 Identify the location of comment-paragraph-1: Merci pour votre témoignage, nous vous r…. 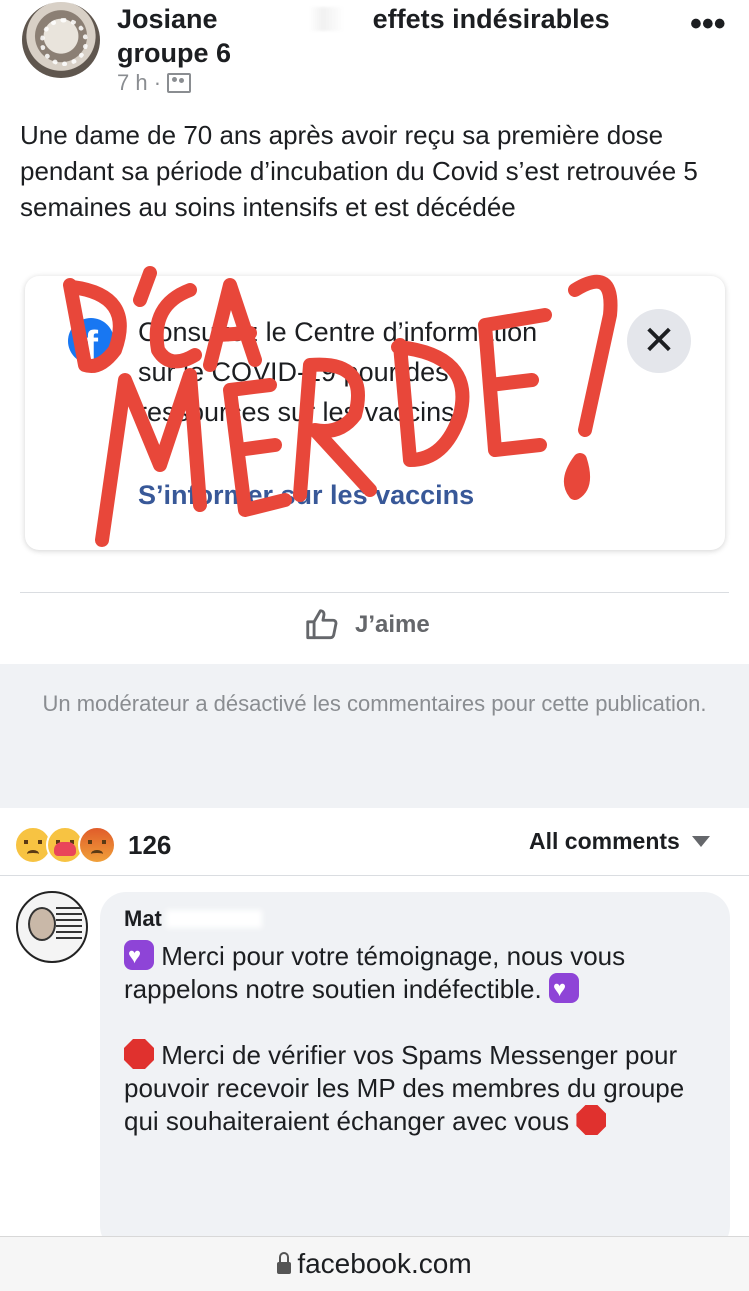
(419, 972).